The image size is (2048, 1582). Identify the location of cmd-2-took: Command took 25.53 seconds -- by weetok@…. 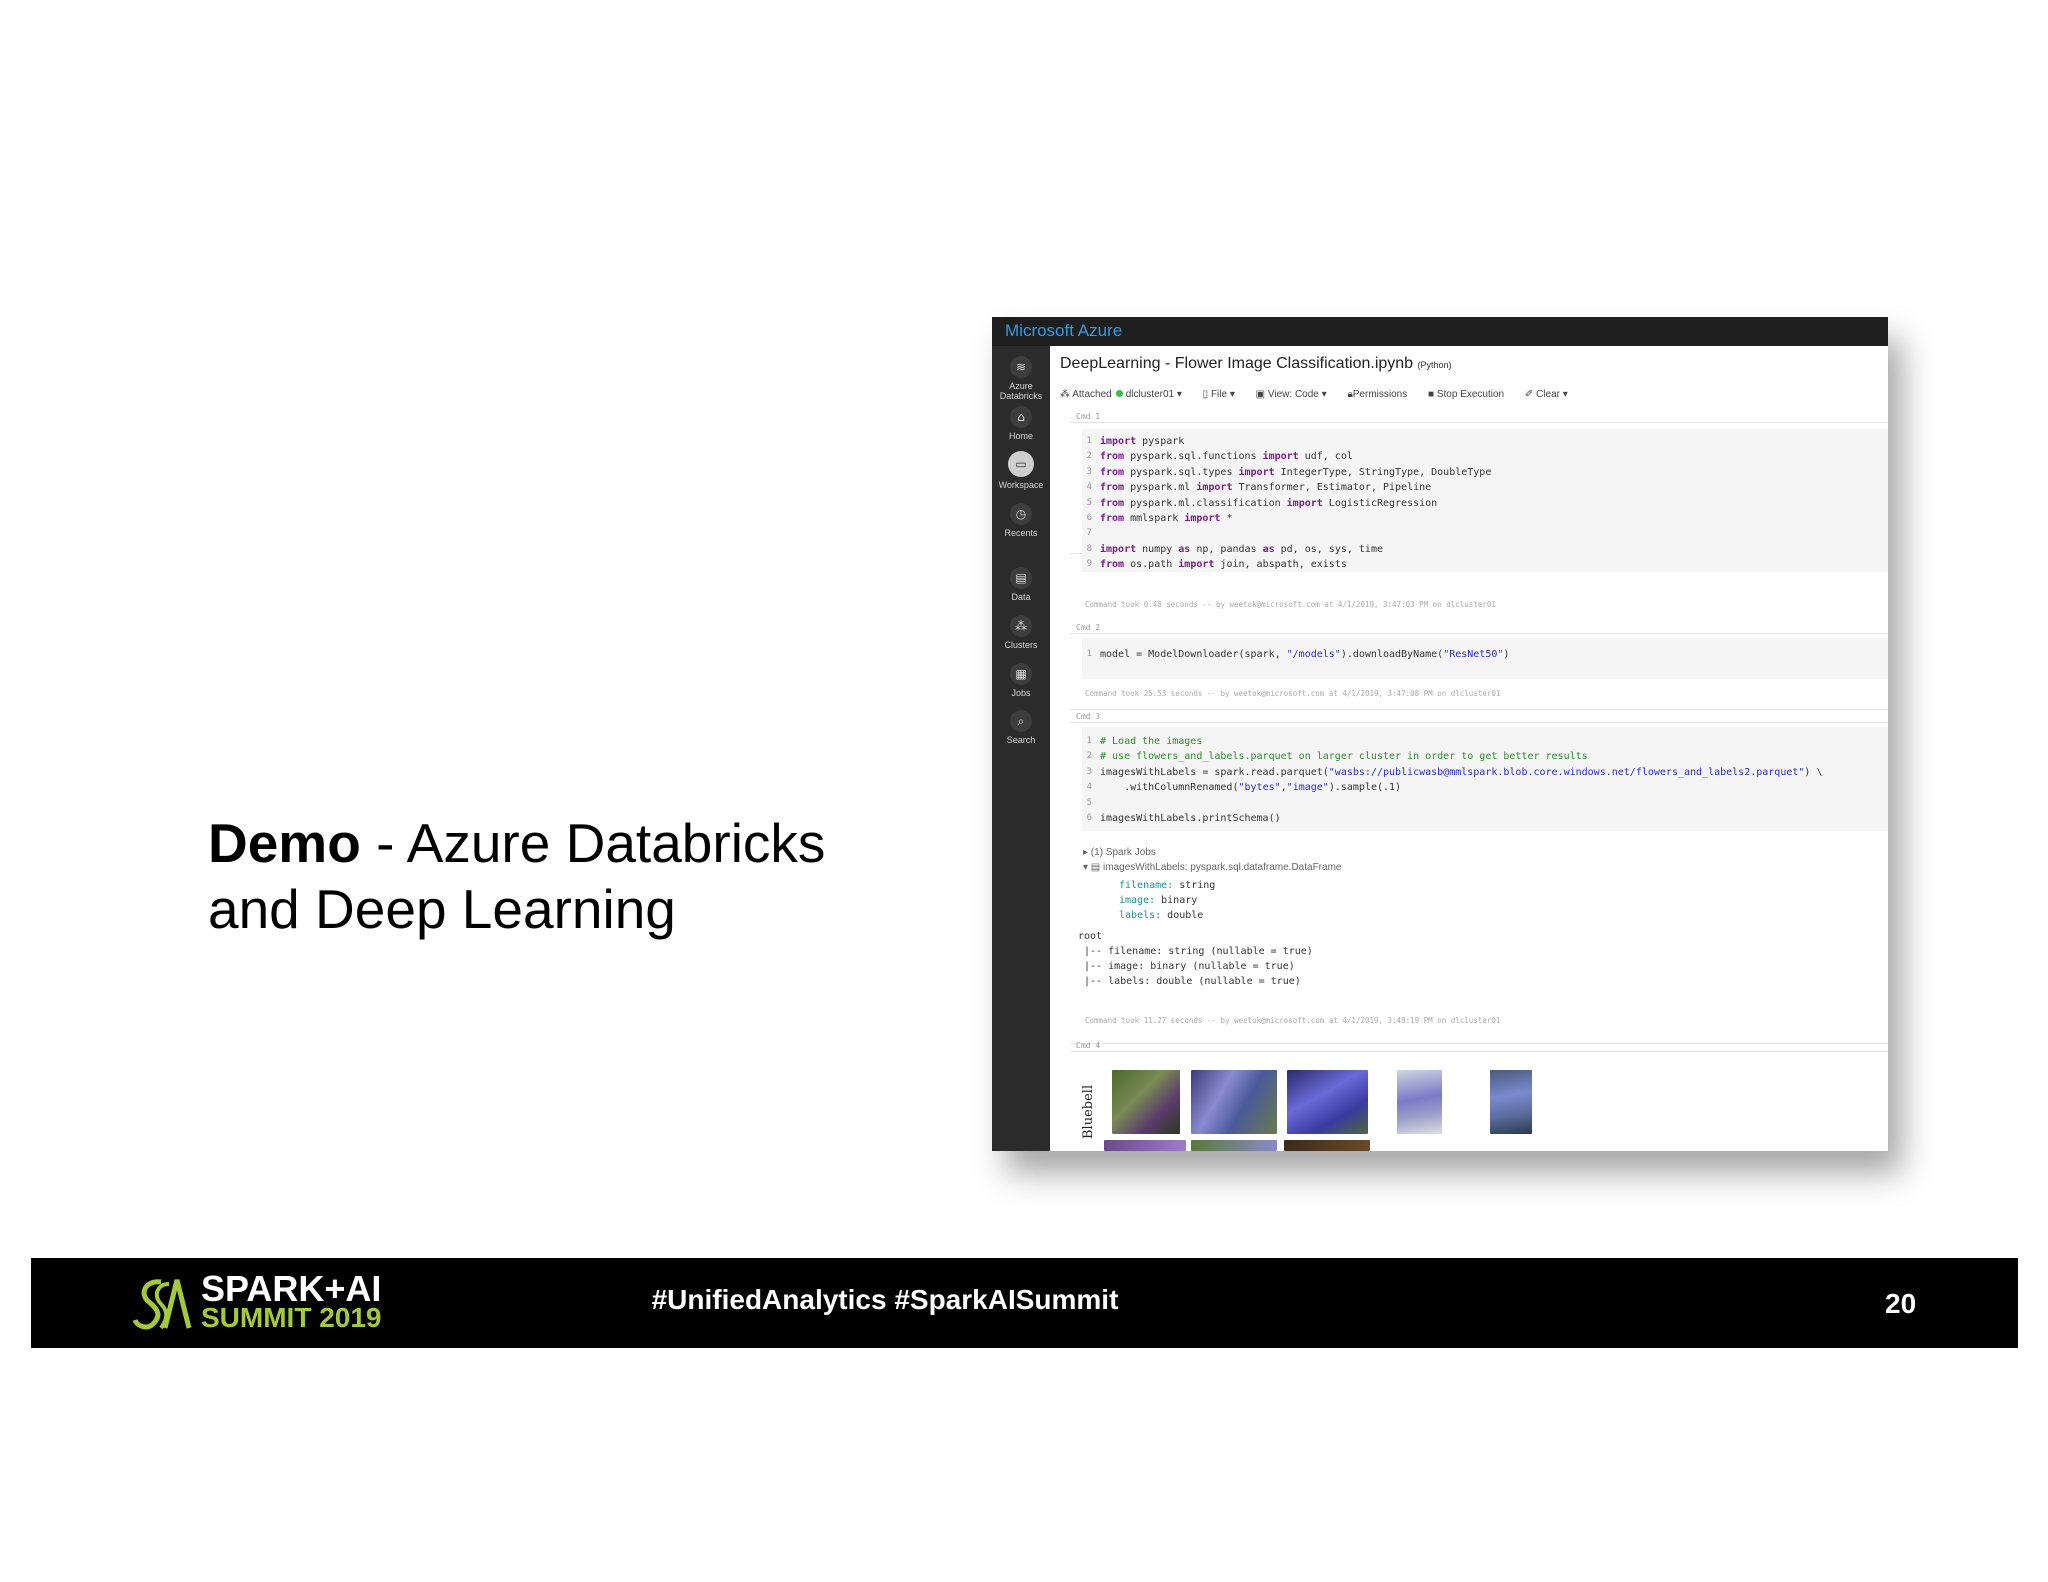
(1293, 693).